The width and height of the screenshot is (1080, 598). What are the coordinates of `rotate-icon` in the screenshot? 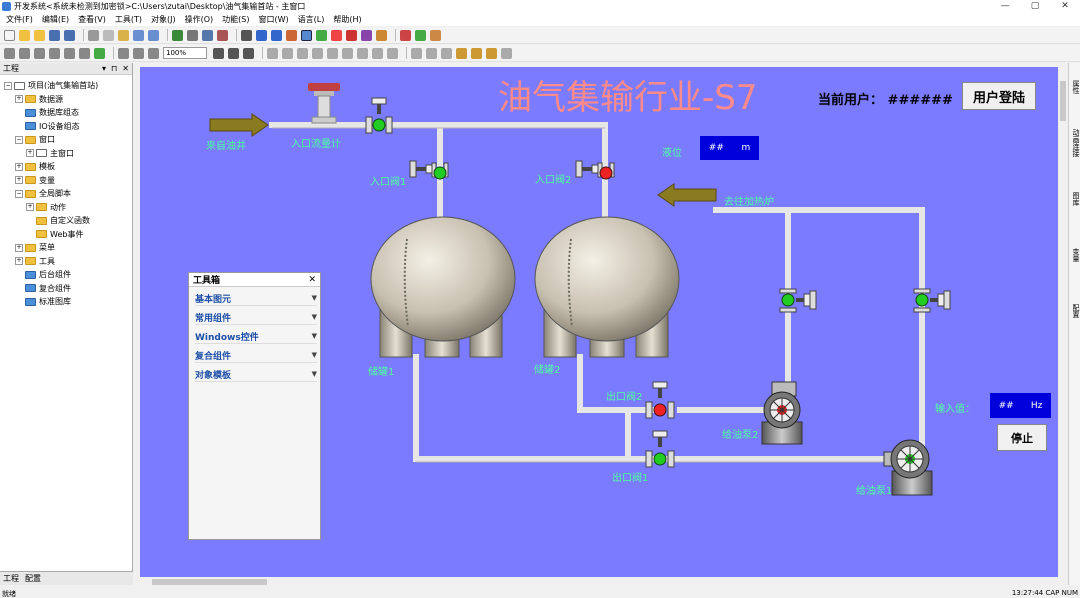 It's located at (377, 53).